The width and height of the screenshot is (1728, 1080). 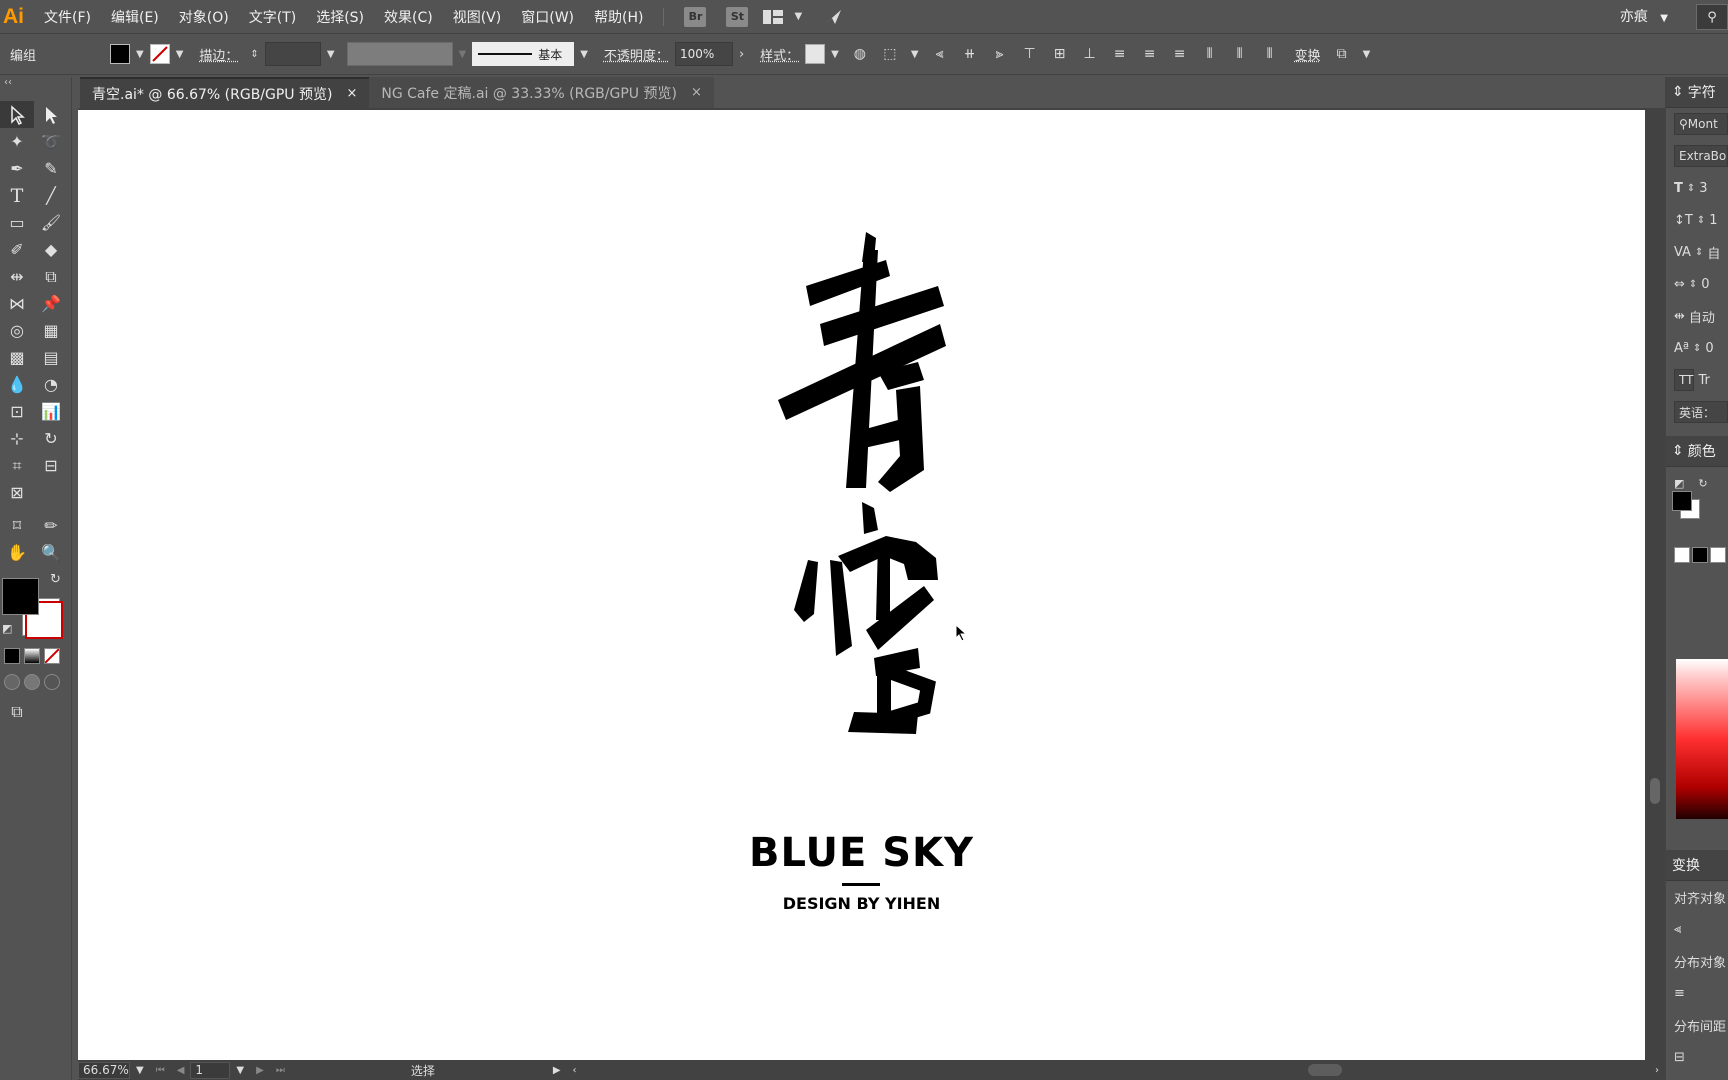 I want to click on transform-panel-tab: 变换, so click(x=1697, y=865).